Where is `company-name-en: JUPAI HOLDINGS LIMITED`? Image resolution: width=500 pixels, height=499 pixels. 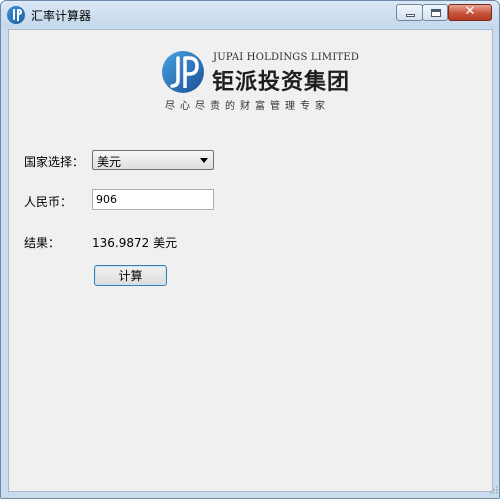 company-name-en: JUPAI HOLDINGS LIMITED is located at coordinates (286, 57).